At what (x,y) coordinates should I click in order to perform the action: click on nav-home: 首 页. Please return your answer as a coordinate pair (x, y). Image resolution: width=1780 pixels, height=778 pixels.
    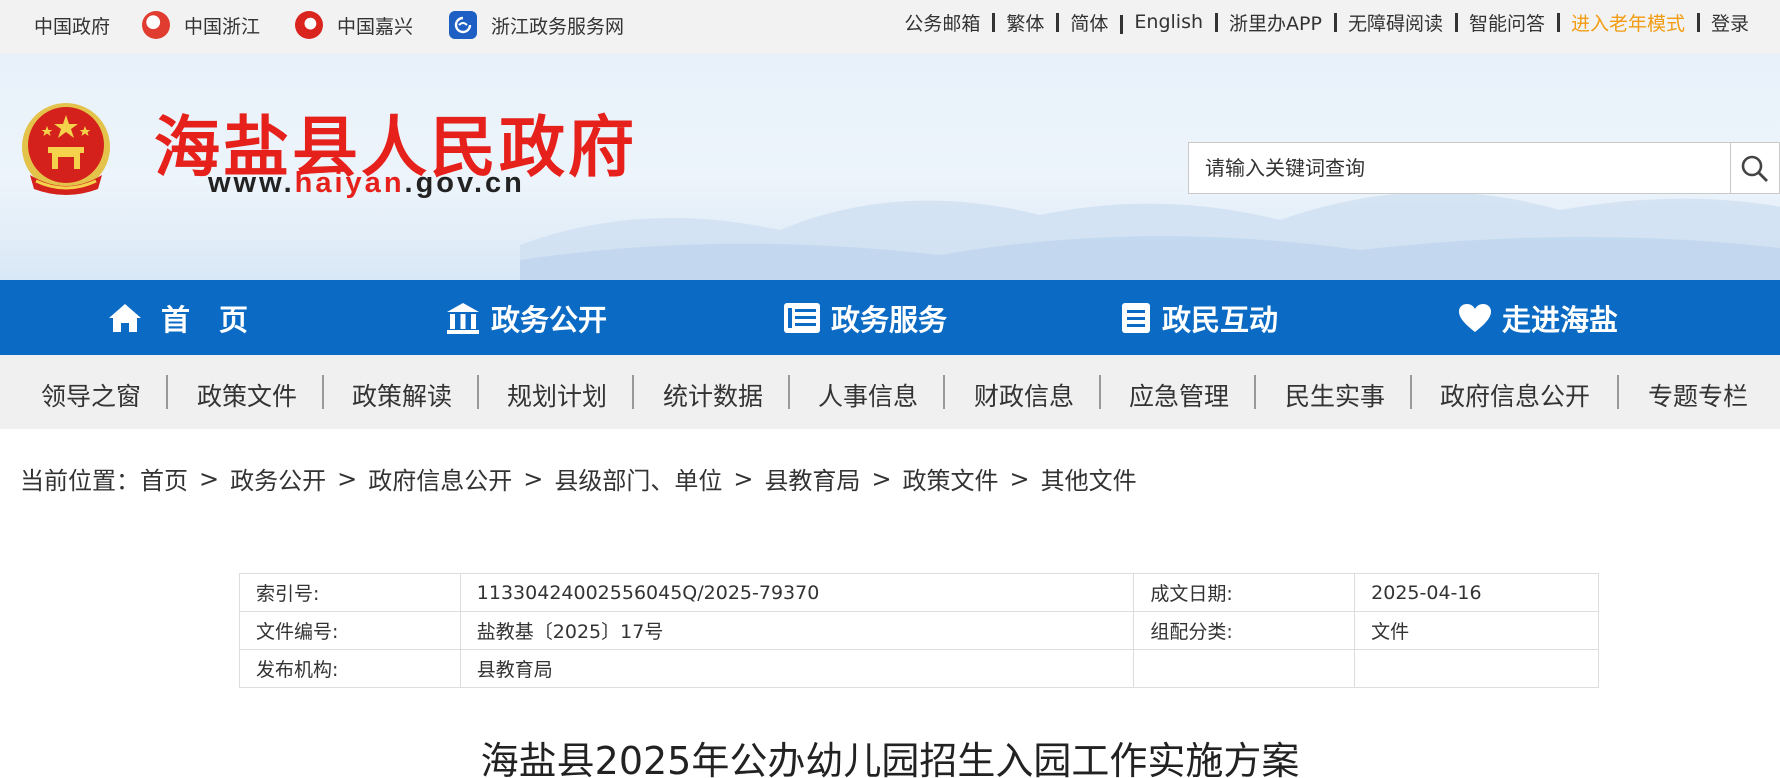
    Looking at the image, I should click on (177, 317).